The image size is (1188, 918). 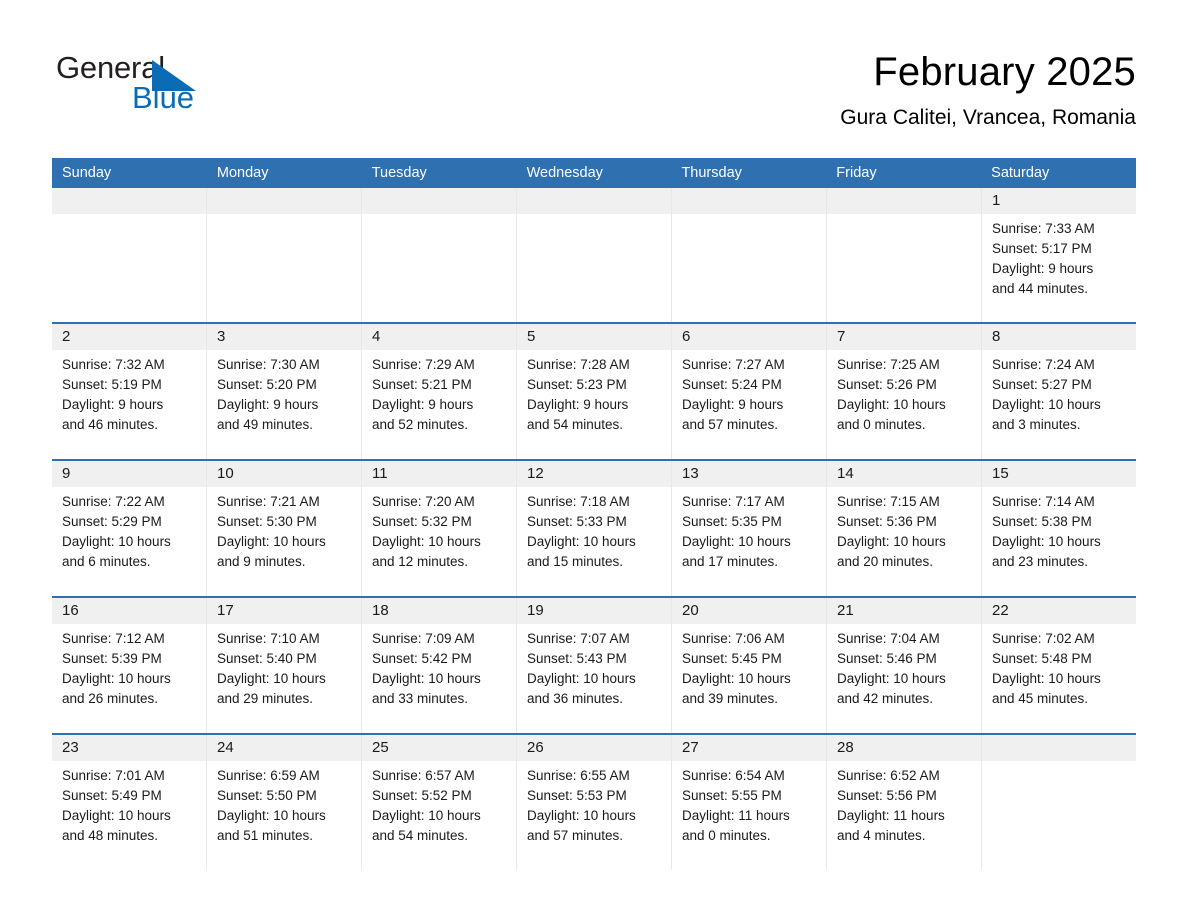 I want to click on sunset-text: Sunset: 5:24 PM, so click(x=732, y=384).